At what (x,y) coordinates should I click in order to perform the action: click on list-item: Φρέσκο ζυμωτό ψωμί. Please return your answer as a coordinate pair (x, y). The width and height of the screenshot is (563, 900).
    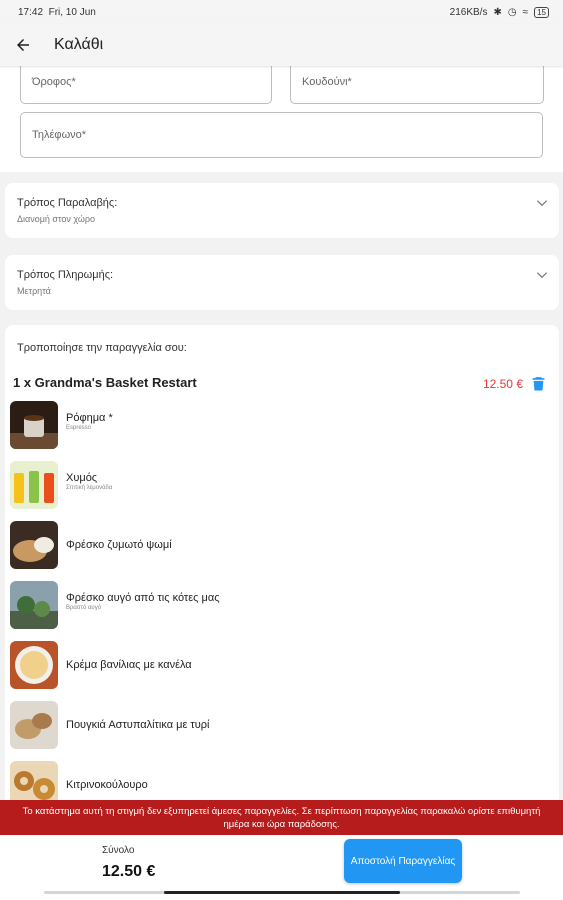
    Looking at the image, I should click on (270, 545).